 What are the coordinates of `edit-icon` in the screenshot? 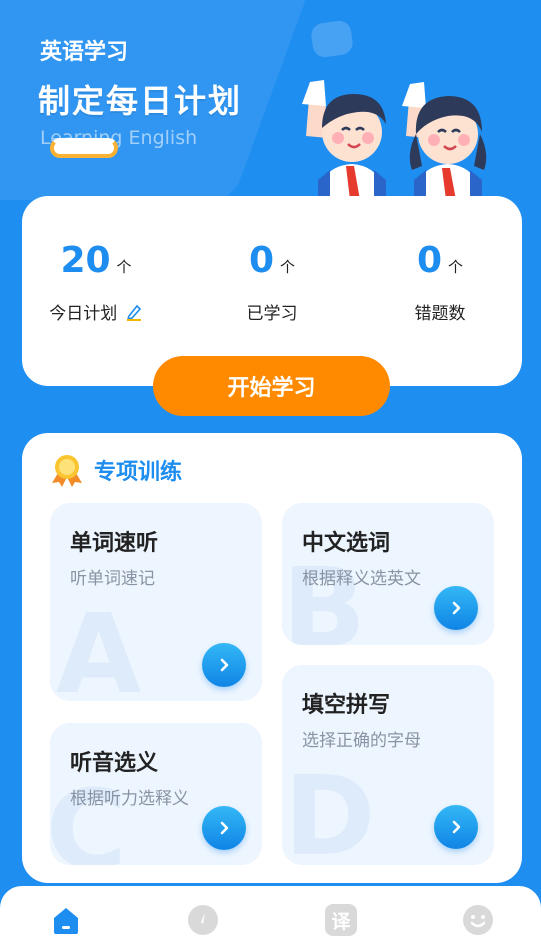 It's located at (134, 312).